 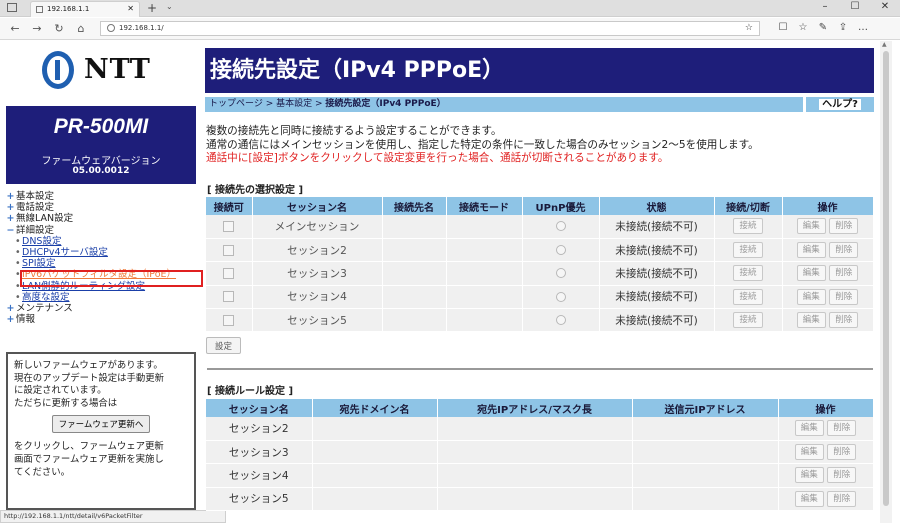 I want to click on reading-view-icon: ☐, so click(x=783, y=27).